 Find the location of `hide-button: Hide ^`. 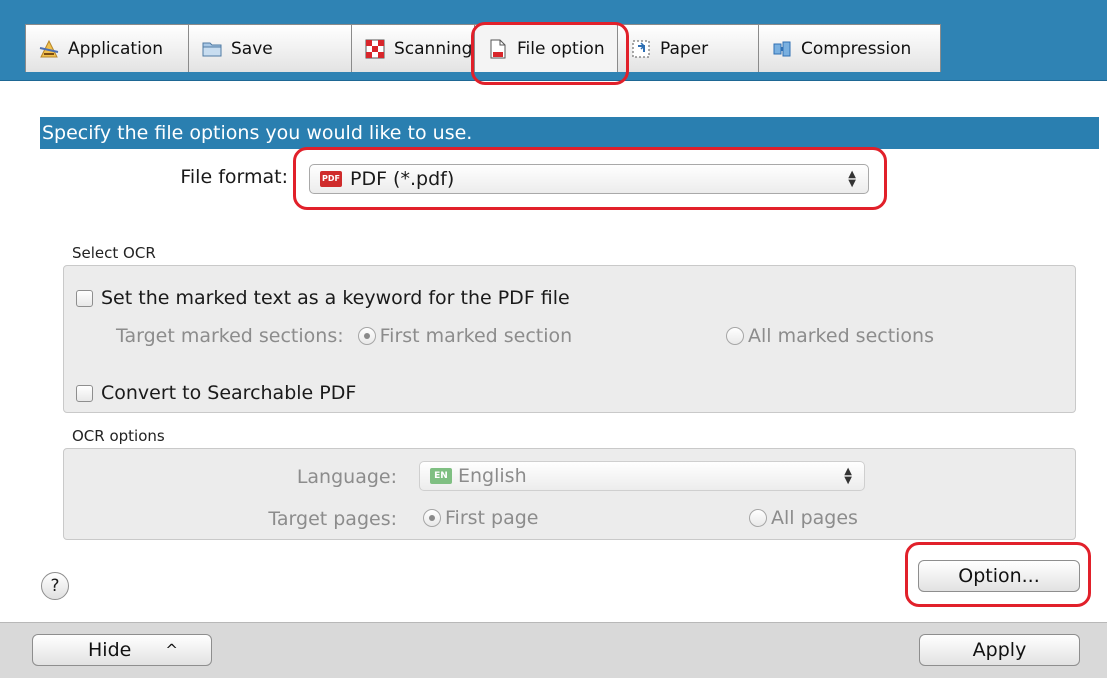

hide-button: Hide ^ is located at coordinates (122, 650).